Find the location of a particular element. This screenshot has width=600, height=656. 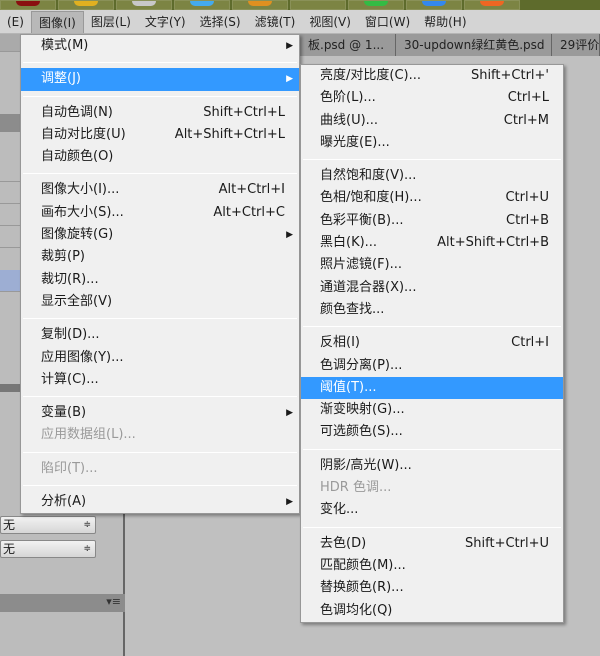

menu-item-label: 自动颜色(O) is located at coordinates (77, 157).